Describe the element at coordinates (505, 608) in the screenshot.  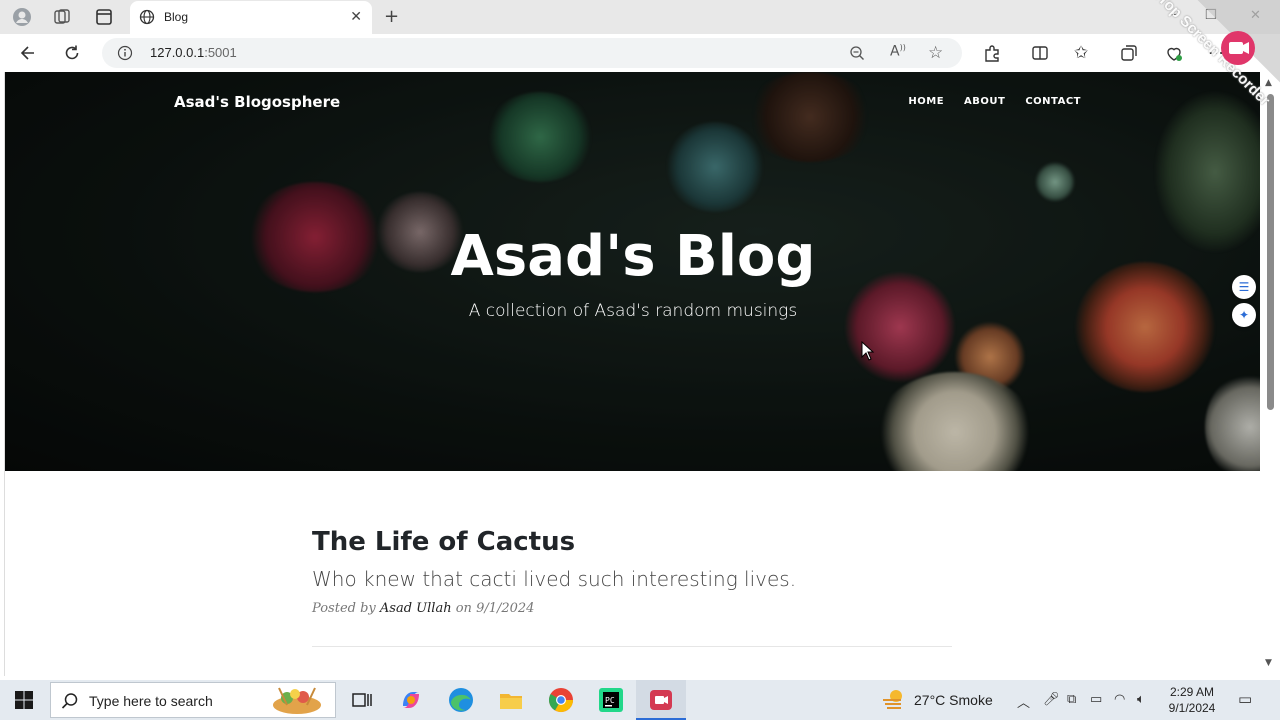
I see `post-date: 9/1/2024` at that location.